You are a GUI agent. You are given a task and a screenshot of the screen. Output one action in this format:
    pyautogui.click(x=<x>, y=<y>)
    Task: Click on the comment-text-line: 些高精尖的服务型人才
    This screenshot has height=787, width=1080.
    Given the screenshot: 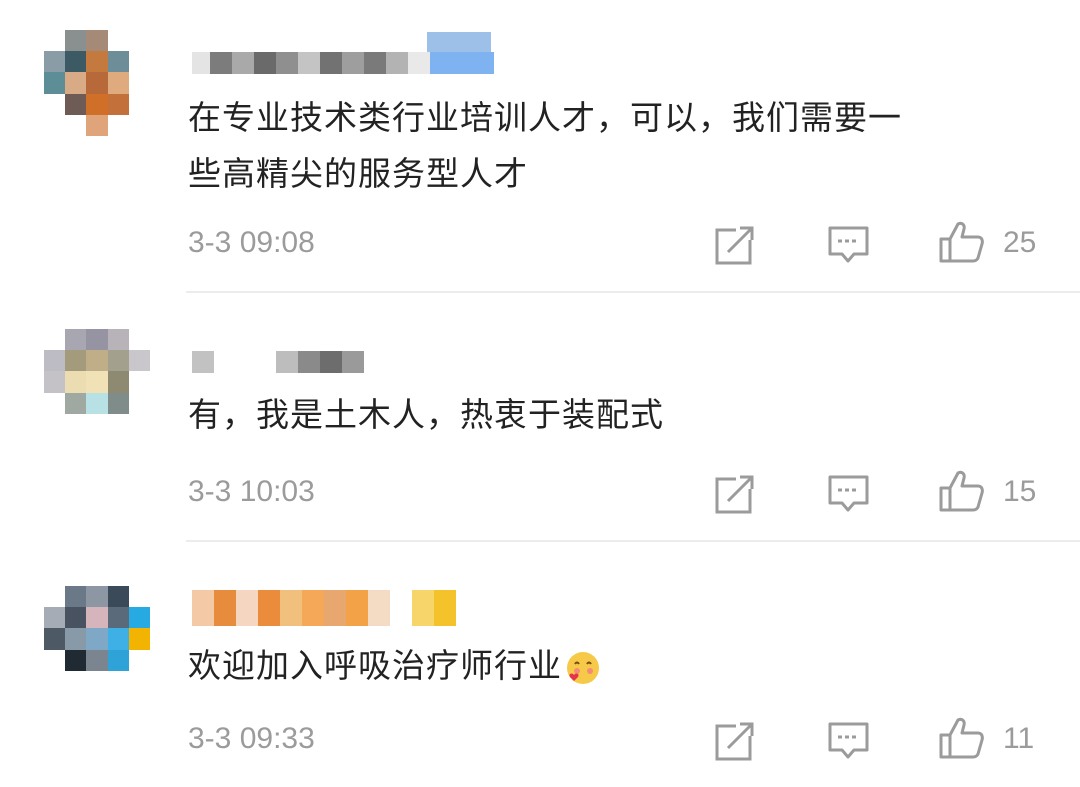 What is the action you would take?
    pyautogui.click(x=358, y=173)
    